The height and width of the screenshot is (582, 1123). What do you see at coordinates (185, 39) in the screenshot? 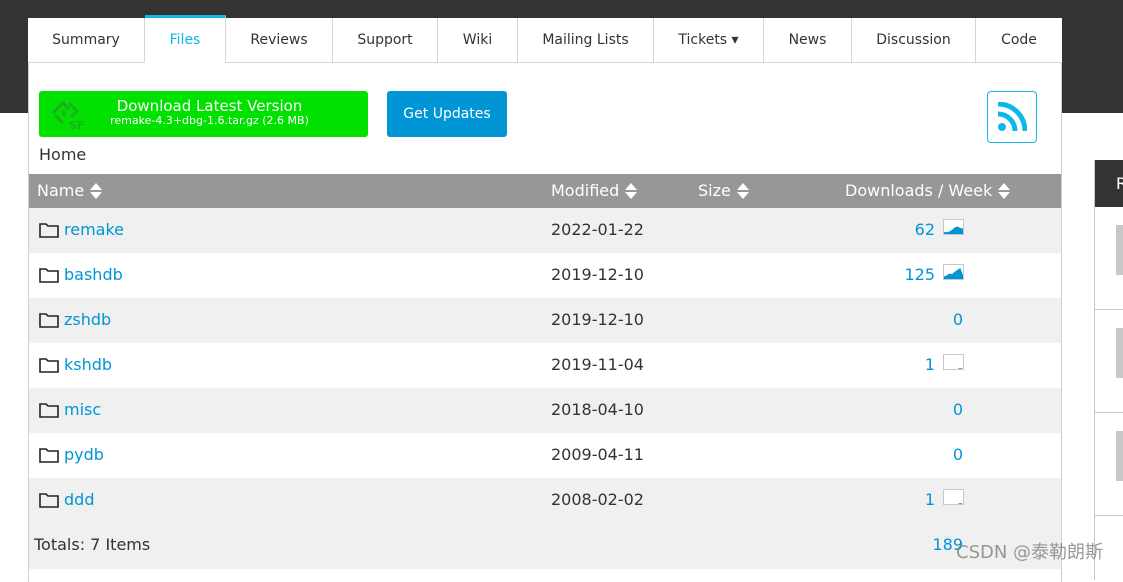
I see `tab-files: Files` at bounding box center [185, 39].